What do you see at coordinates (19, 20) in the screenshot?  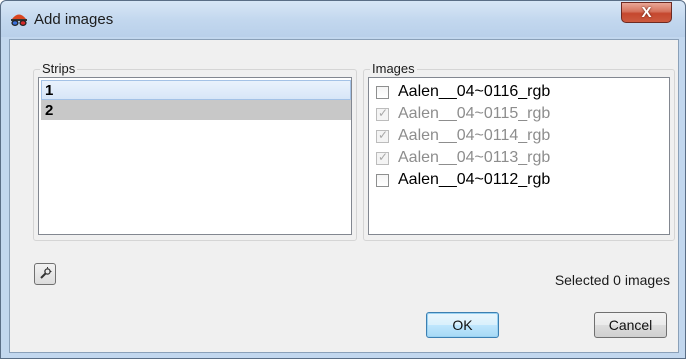 I see `stereo-glasses-icon` at bounding box center [19, 20].